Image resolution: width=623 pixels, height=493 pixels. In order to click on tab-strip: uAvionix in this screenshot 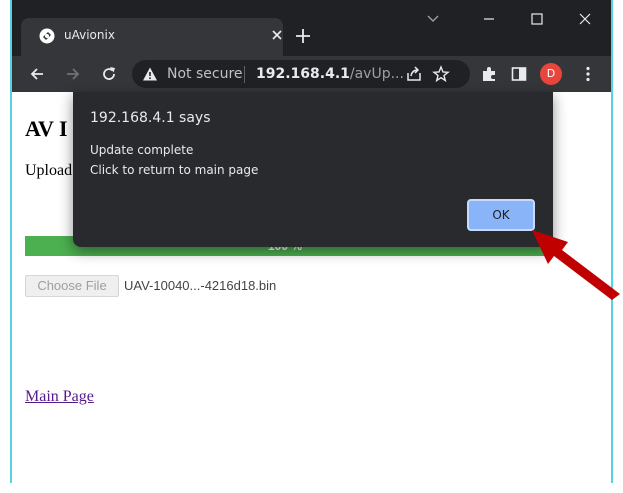, I will do `click(311, 28)`.